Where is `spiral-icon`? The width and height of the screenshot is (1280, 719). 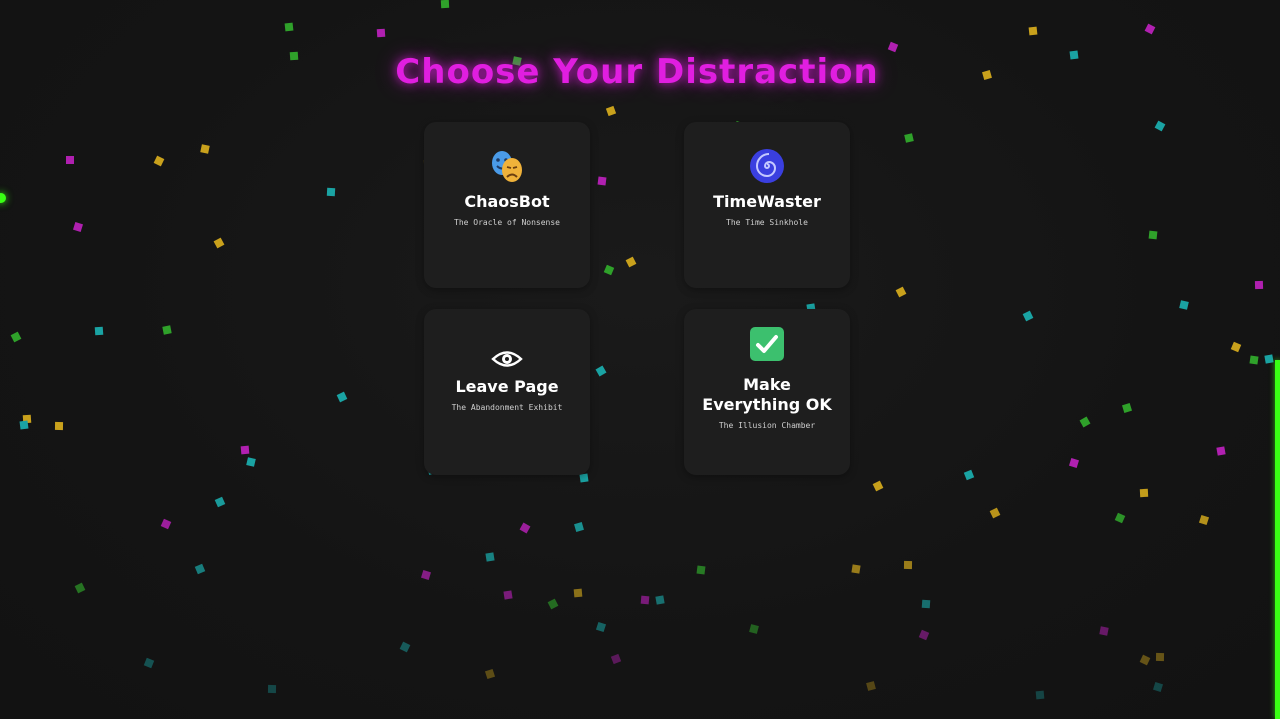 spiral-icon is located at coordinates (767, 166).